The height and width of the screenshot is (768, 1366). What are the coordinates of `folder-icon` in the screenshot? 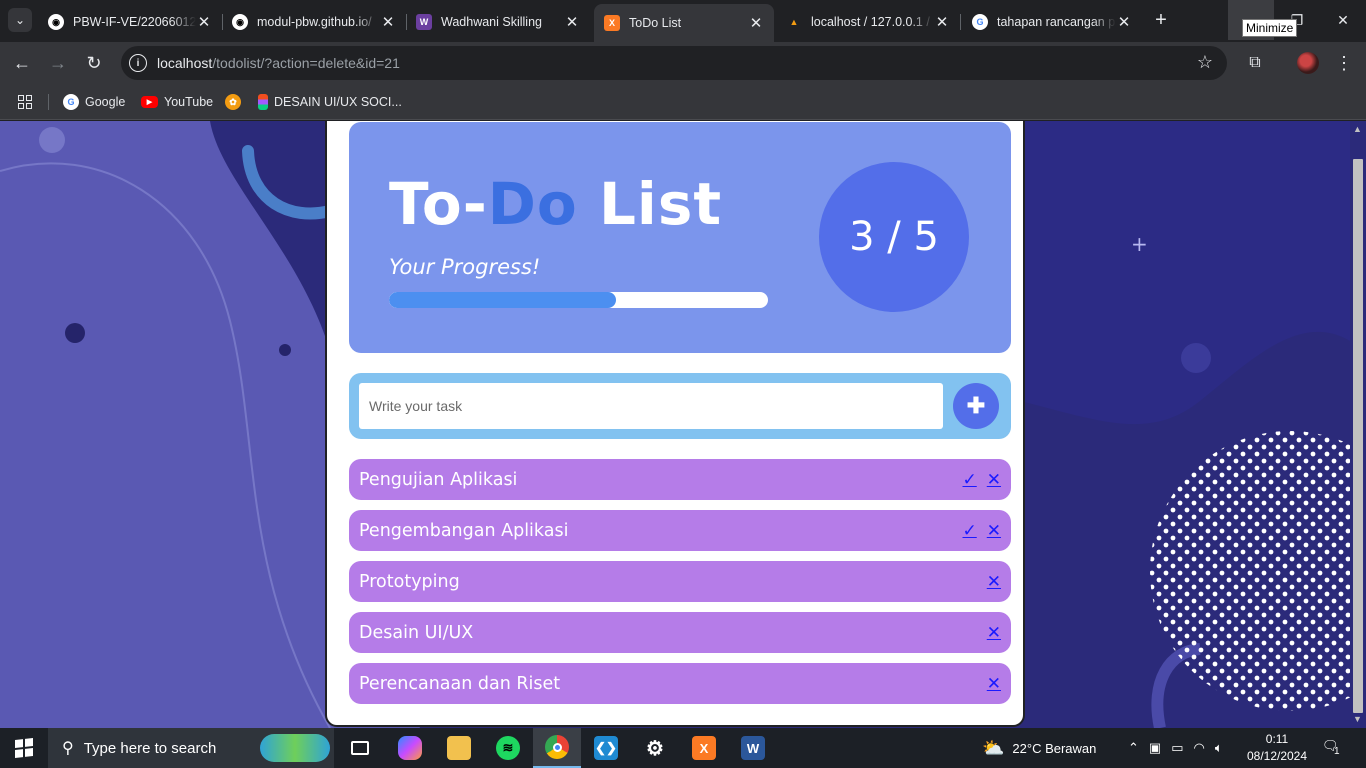 It's located at (459, 748).